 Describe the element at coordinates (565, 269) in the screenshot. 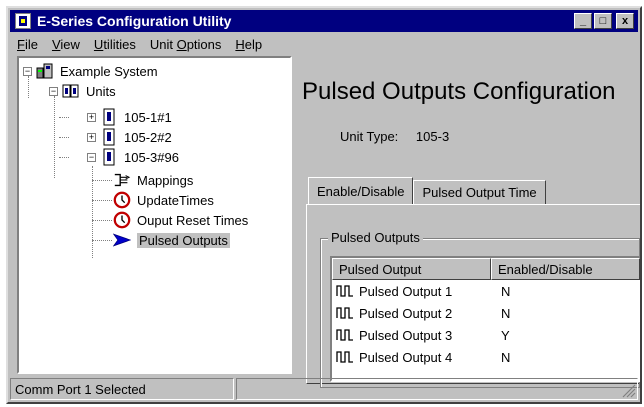

I see `column-header-enabled: Enabled/Disable` at that location.